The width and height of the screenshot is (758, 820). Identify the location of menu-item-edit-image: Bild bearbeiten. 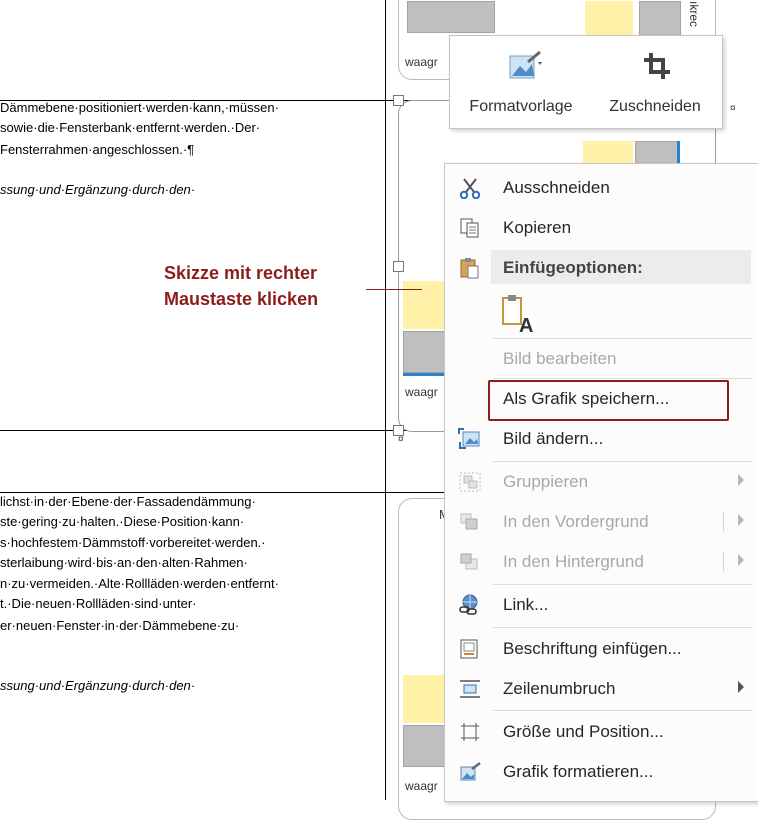
(601, 359).